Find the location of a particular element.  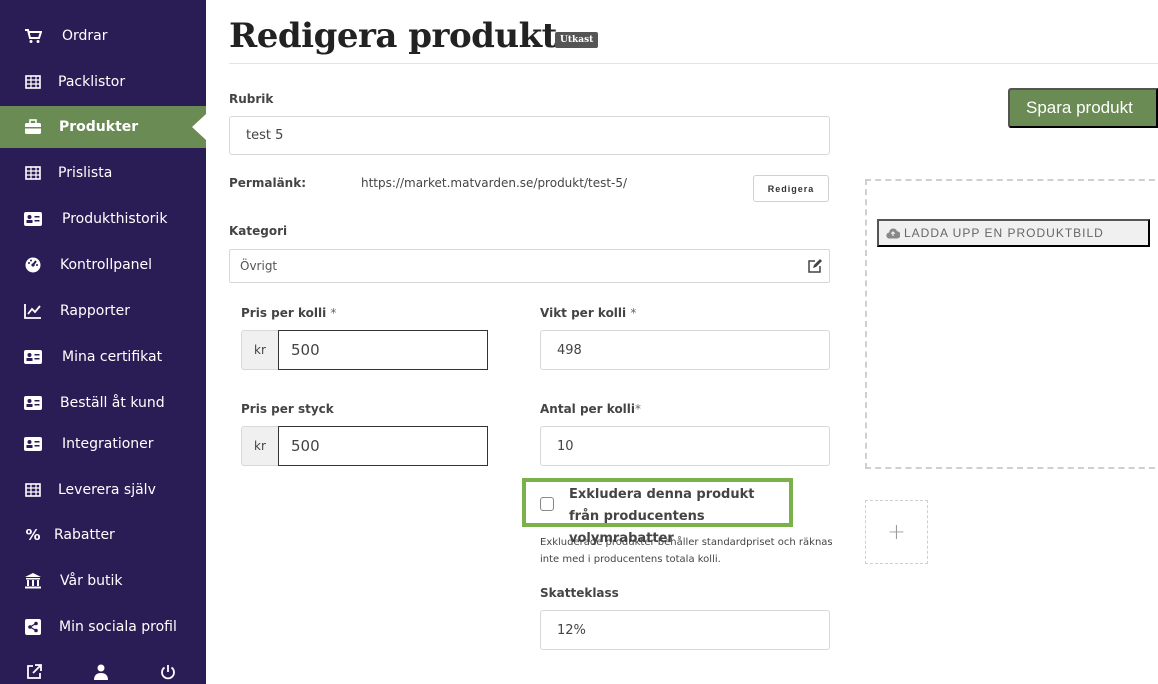

antal-kolli-input: 10 is located at coordinates (685, 446).